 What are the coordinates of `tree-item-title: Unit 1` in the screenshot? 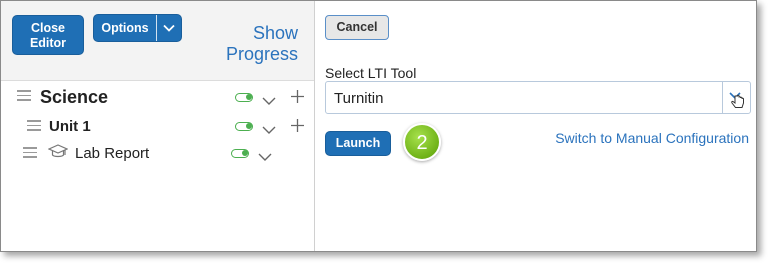 It's located at (70, 126).